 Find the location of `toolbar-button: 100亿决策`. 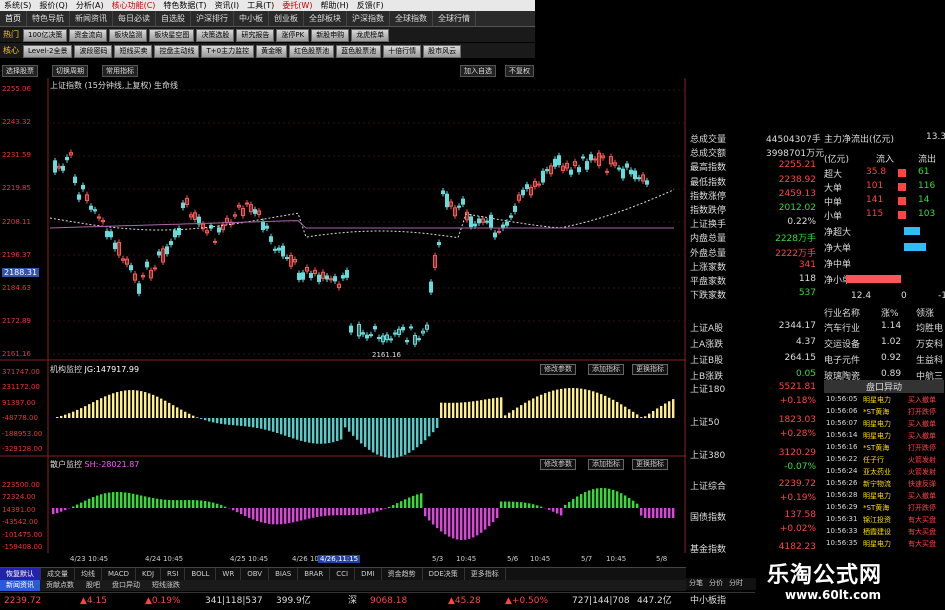

toolbar-button: 100亿决策 is located at coordinates (45, 35).